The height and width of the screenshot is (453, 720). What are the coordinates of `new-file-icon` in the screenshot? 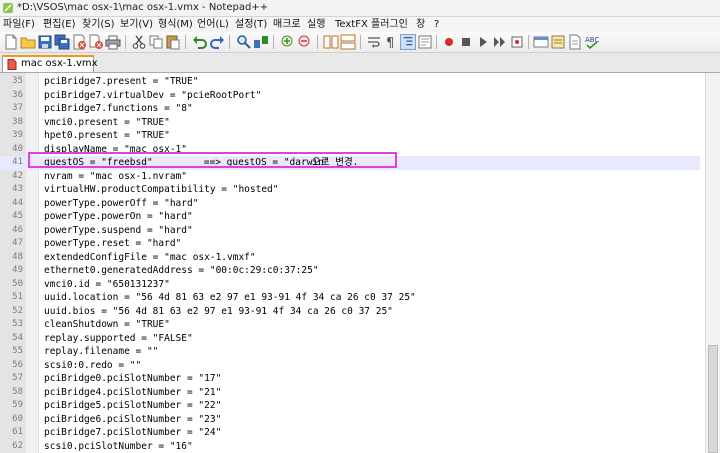 It's located at (11, 42).